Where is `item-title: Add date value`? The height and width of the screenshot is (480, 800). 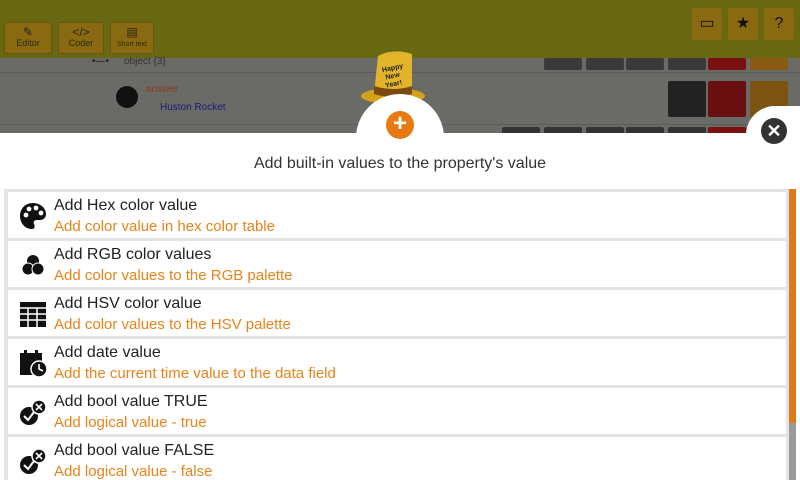
item-title: Add date value is located at coordinates (107, 352).